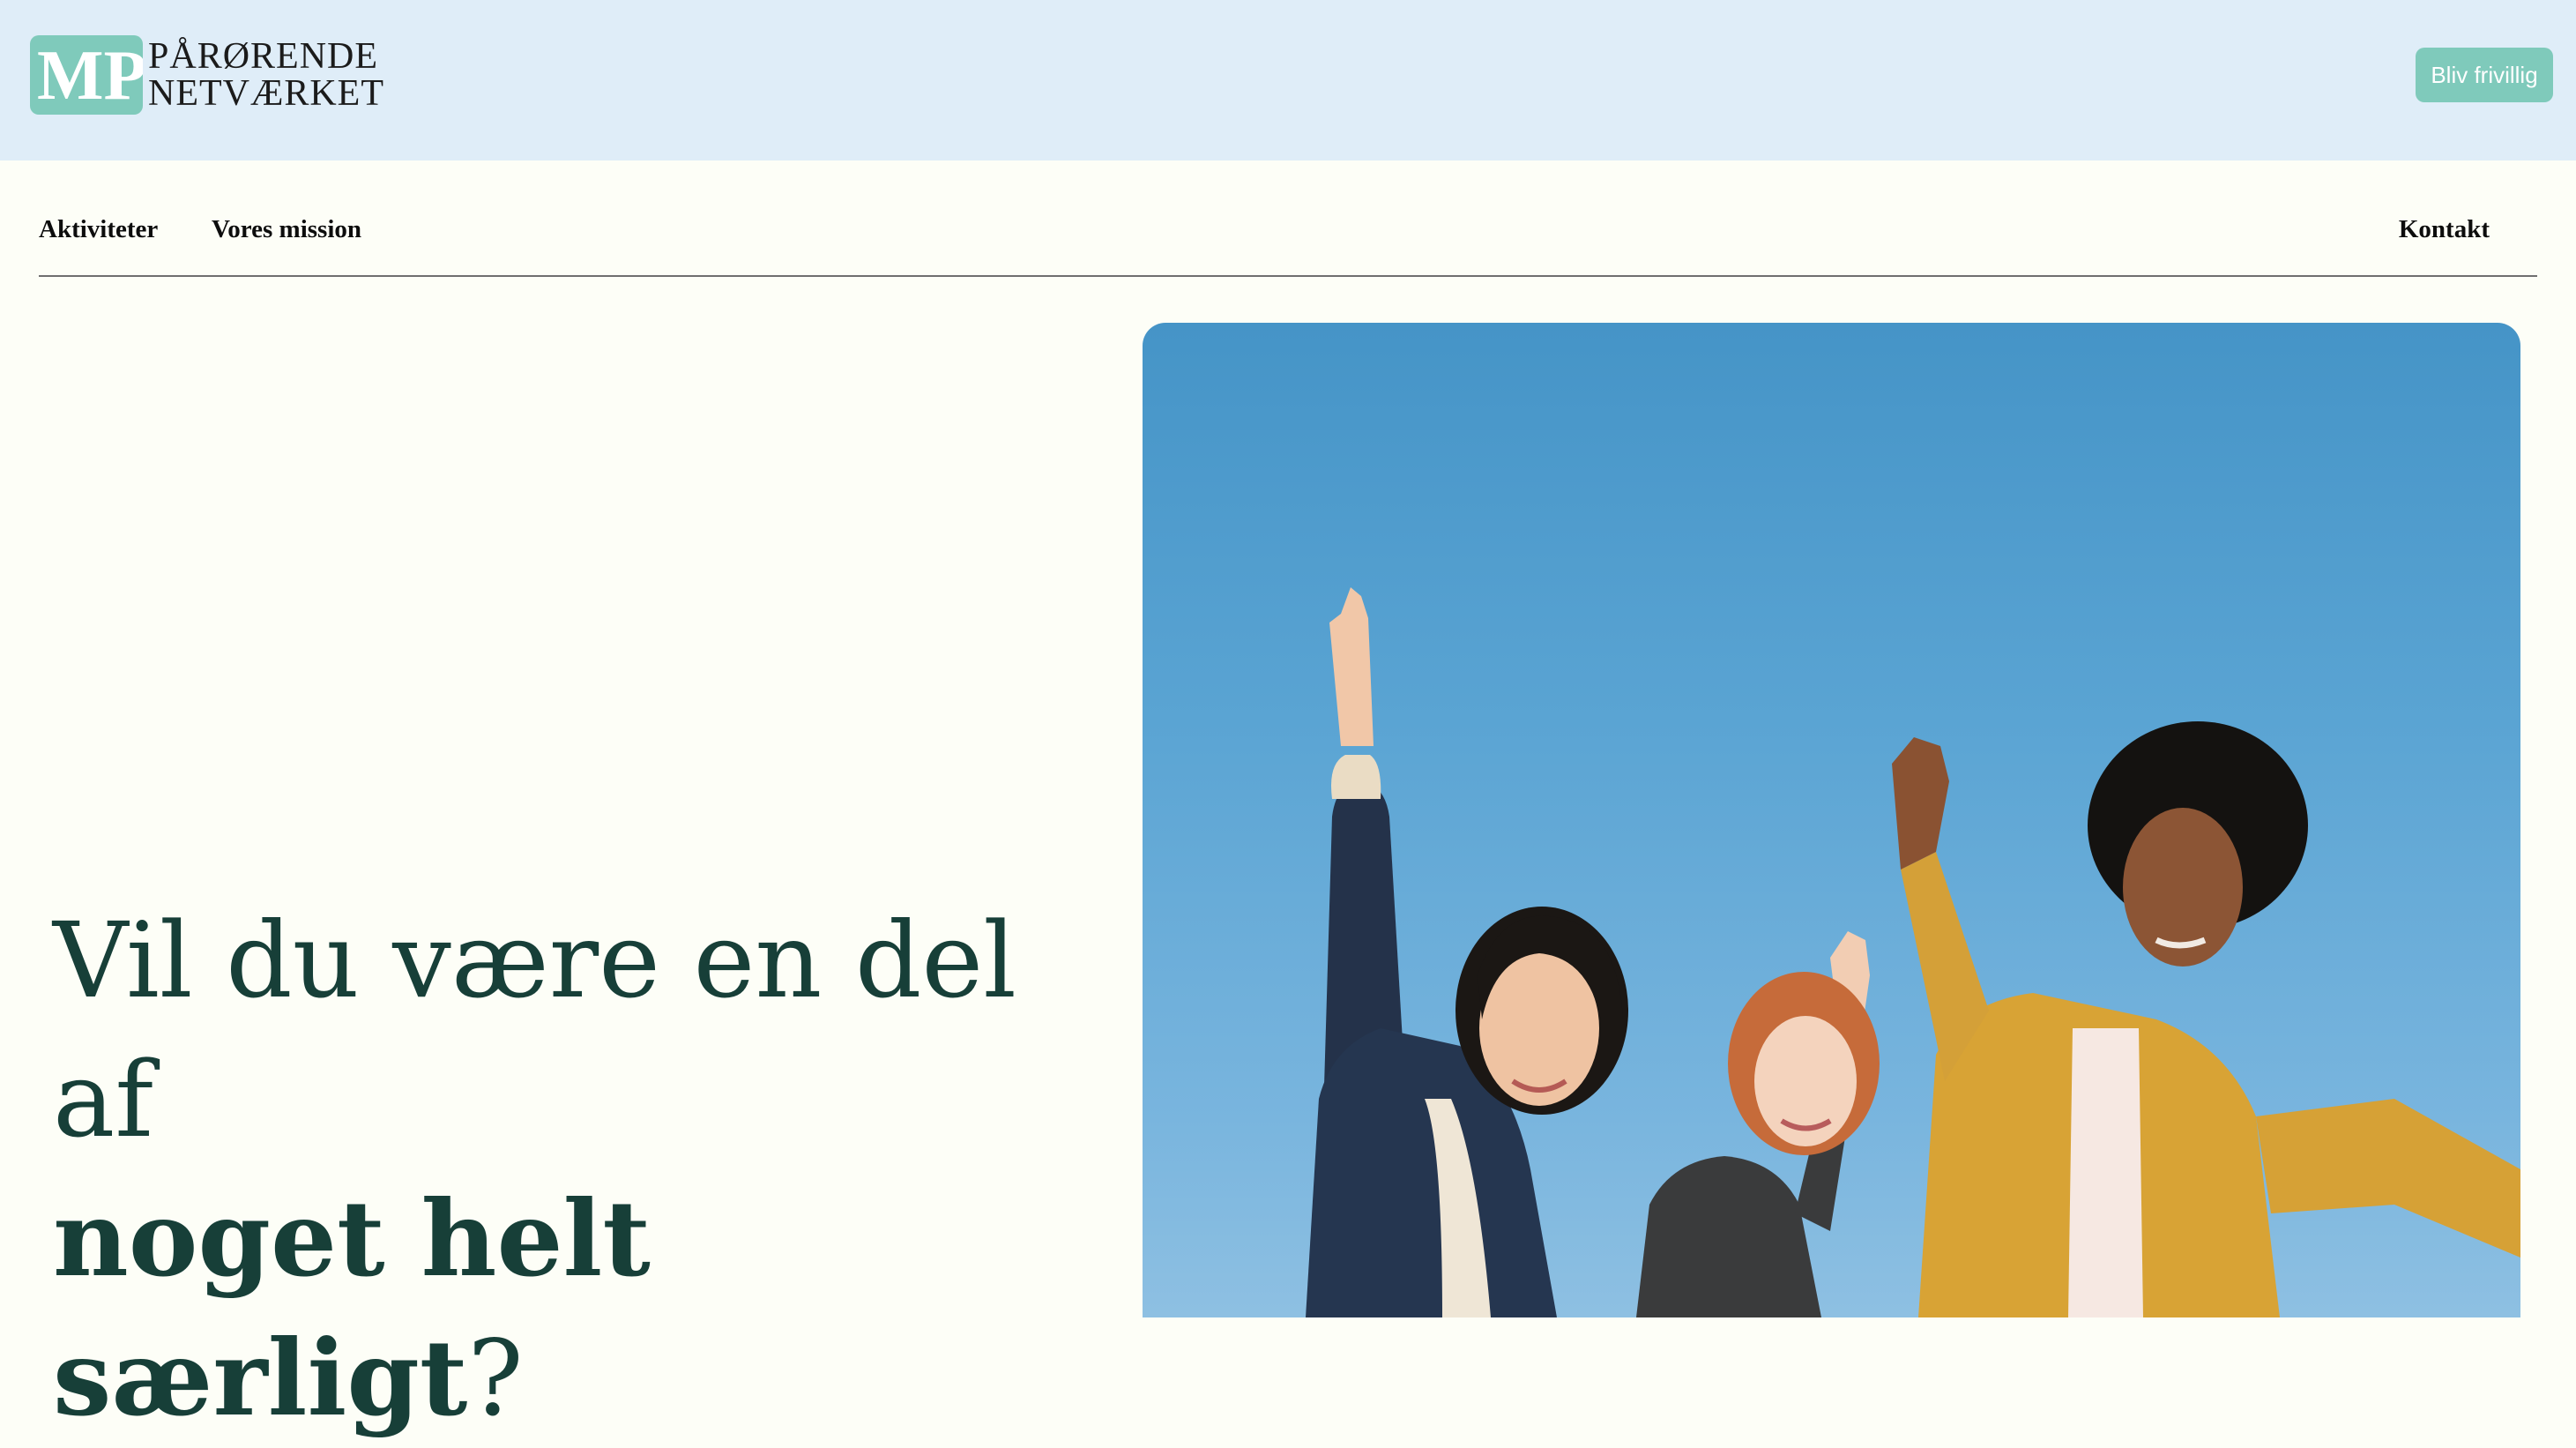 This screenshot has width=2576, height=1448. Describe the element at coordinates (1288, 80) in the screenshot. I see `site-header: MP PÅRØRENDE NETVÆRKET Bliv frivillig` at that location.